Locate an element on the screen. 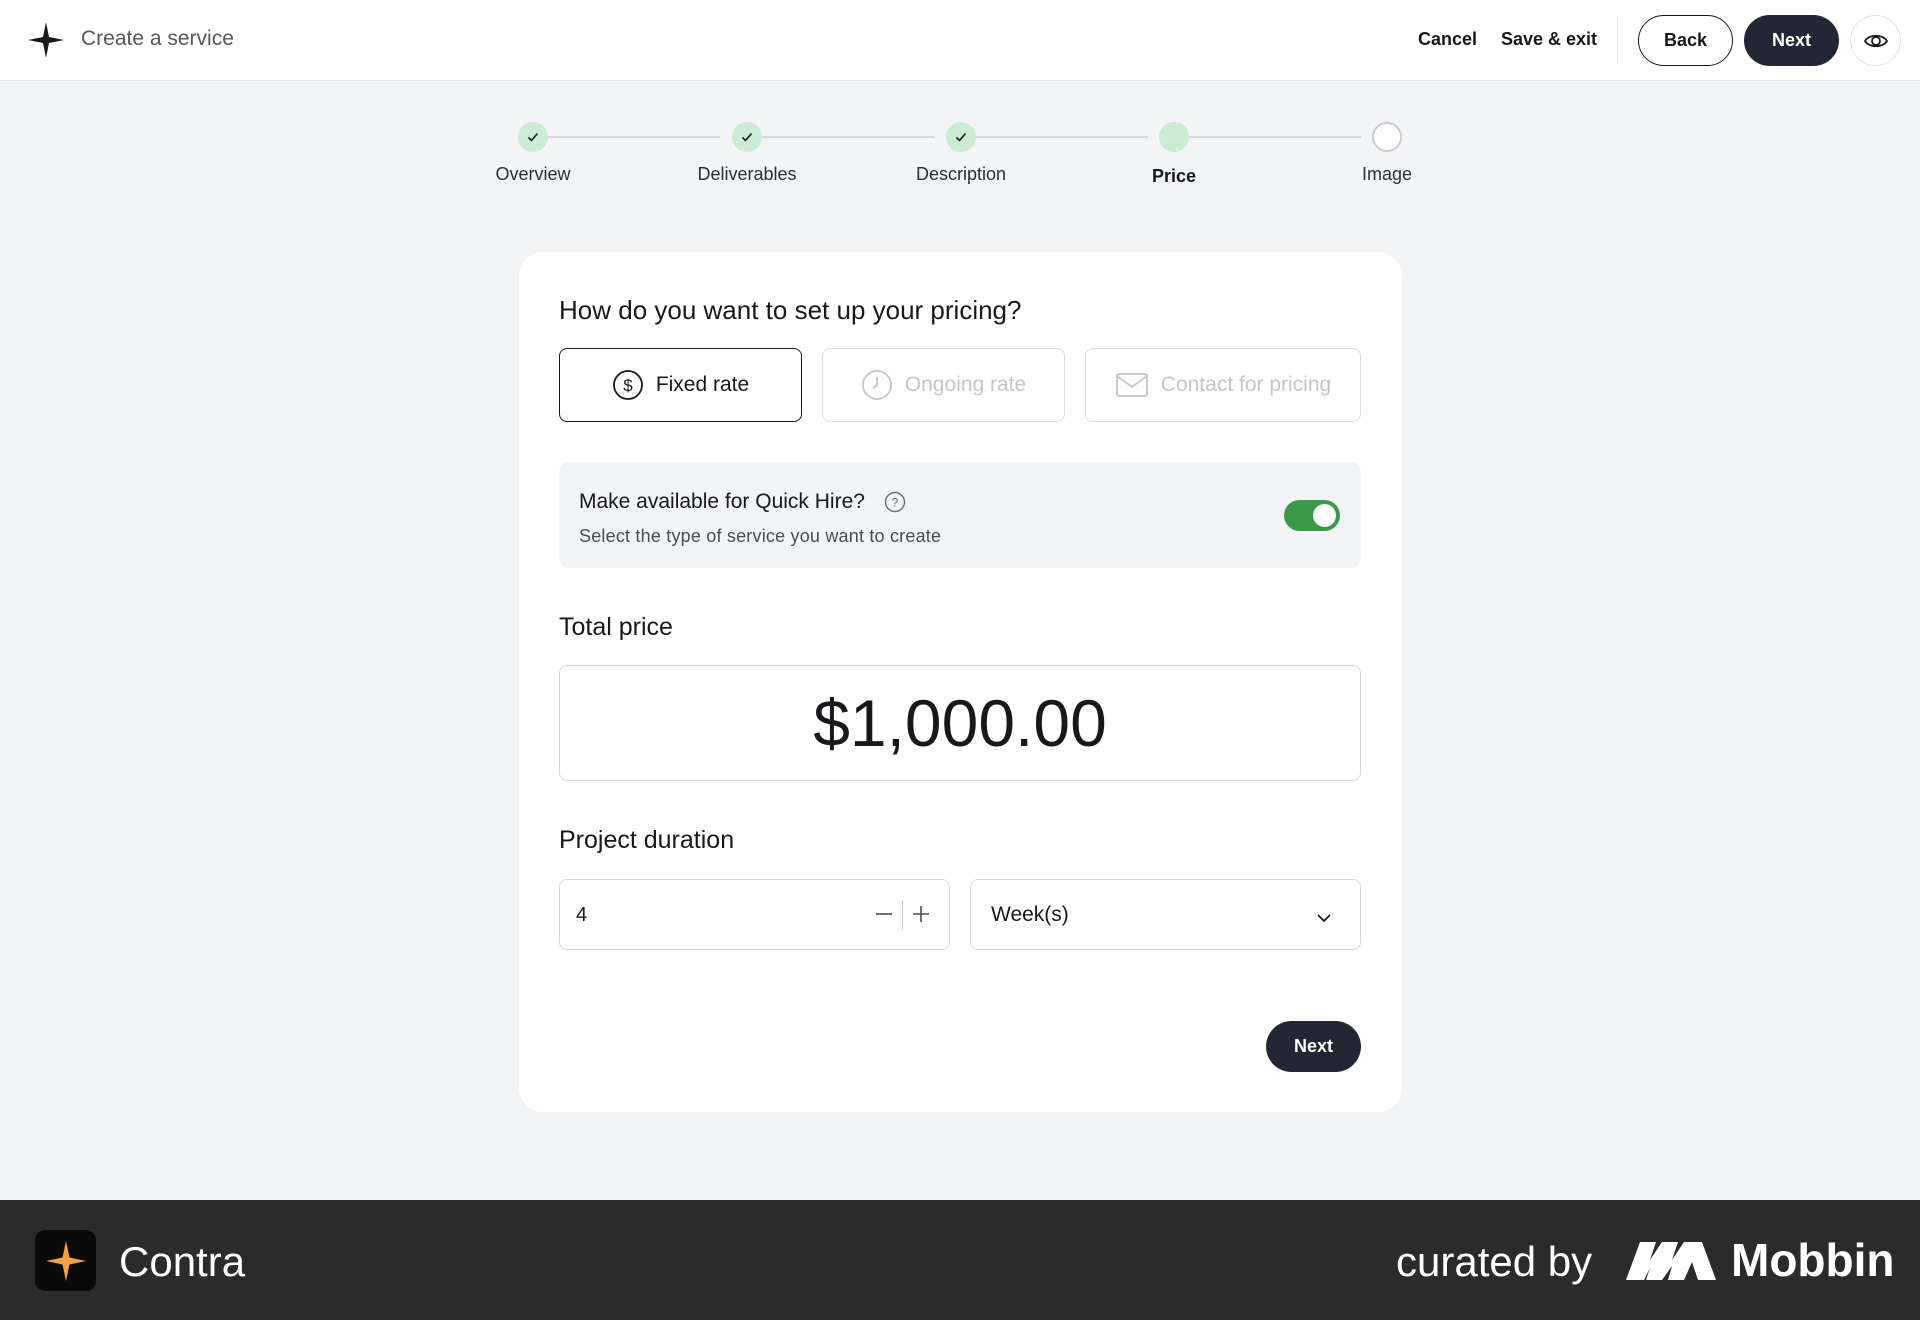 Image resolution: width=1920 pixels, height=1320 pixels. quick-hire-title: Make available for Quick Hire? is located at coordinates (722, 501).